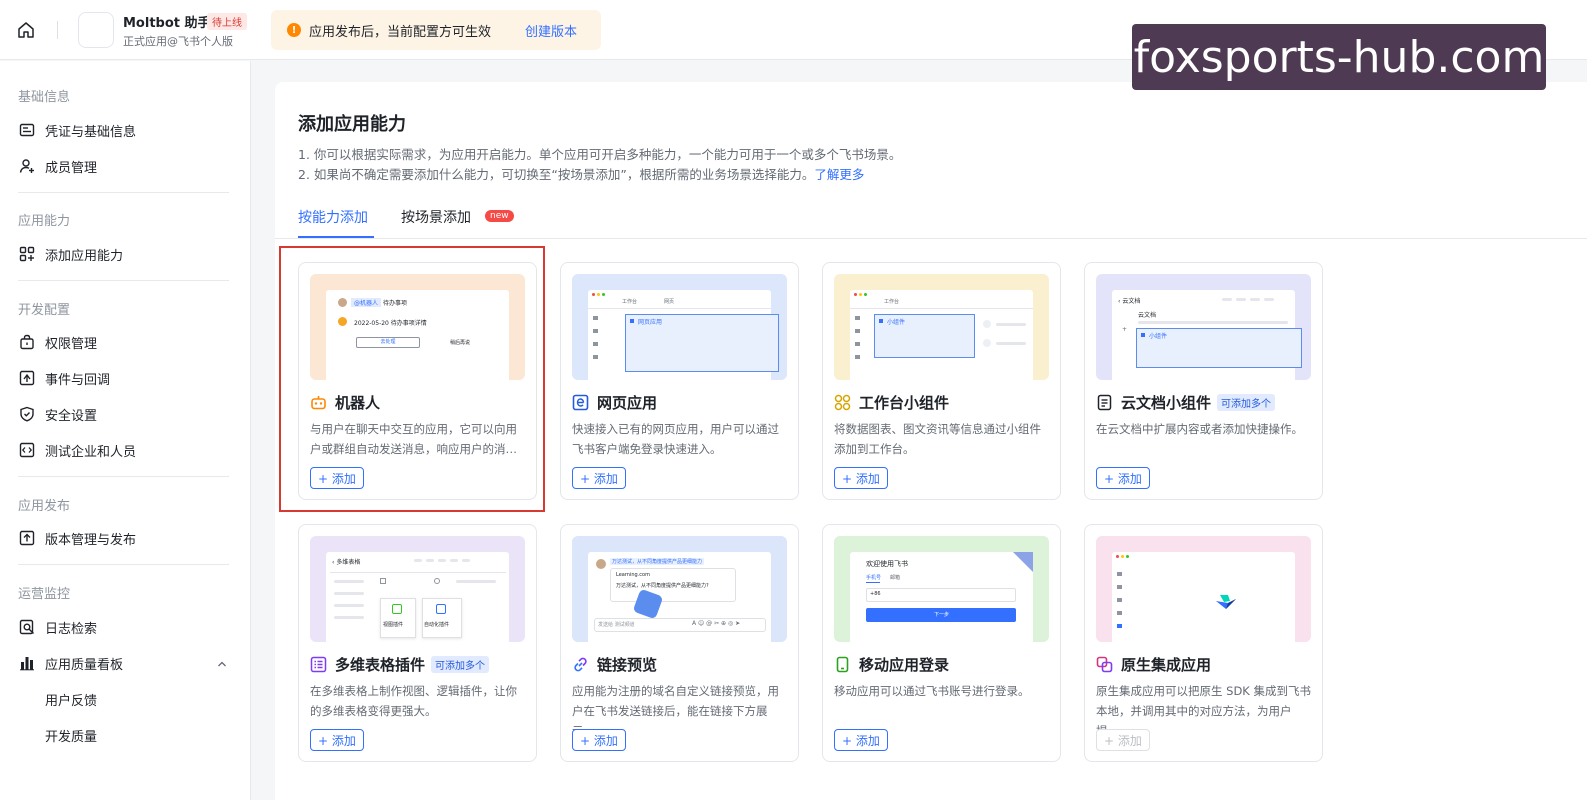 The width and height of the screenshot is (1587, 800). Describe the element at coordinates (91, 132) in the screenshot. I see `sidebar-item-label: 凭证与基础信息` at that location.